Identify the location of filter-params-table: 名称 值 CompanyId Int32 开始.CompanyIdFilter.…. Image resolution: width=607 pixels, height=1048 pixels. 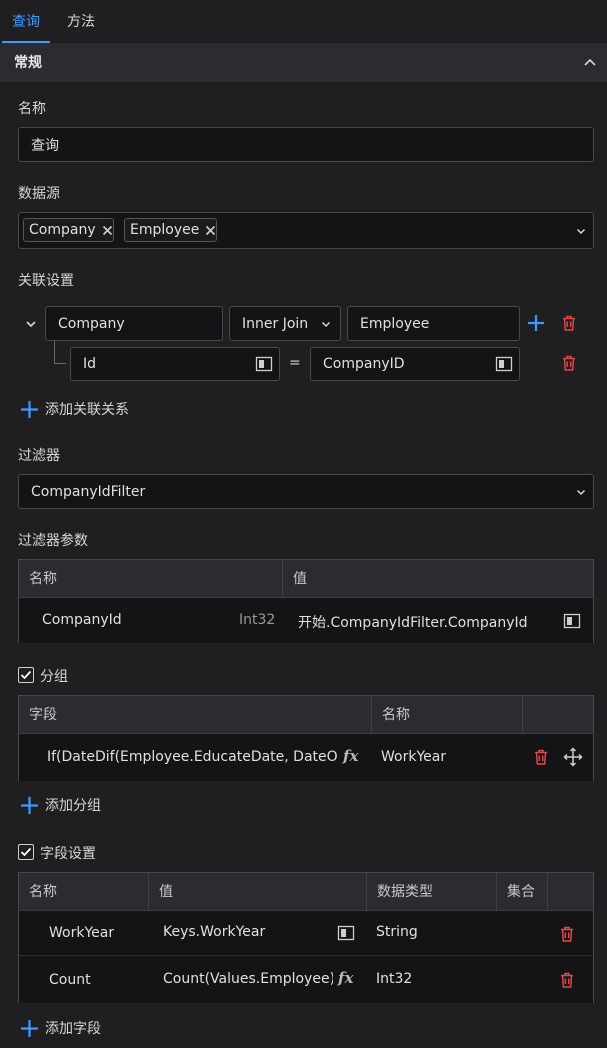
(306, 601).